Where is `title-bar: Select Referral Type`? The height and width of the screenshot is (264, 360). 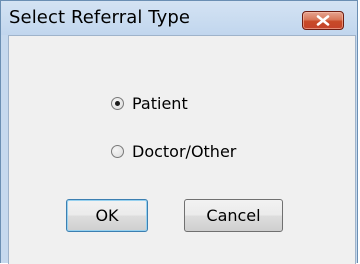 title-bar: Select Referral Type is located at coordinates (179, 18).